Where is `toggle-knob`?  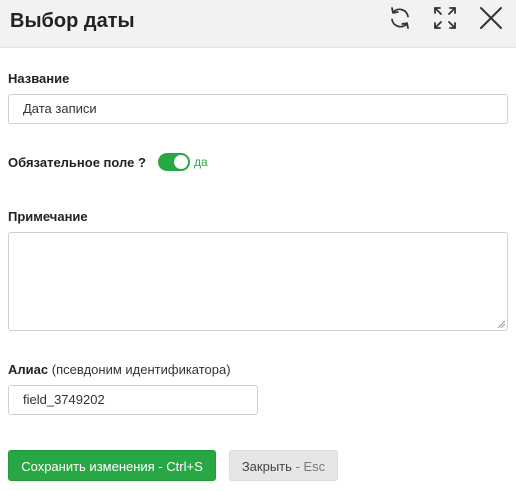 toggle-knob is located at coordinates (181, 162).